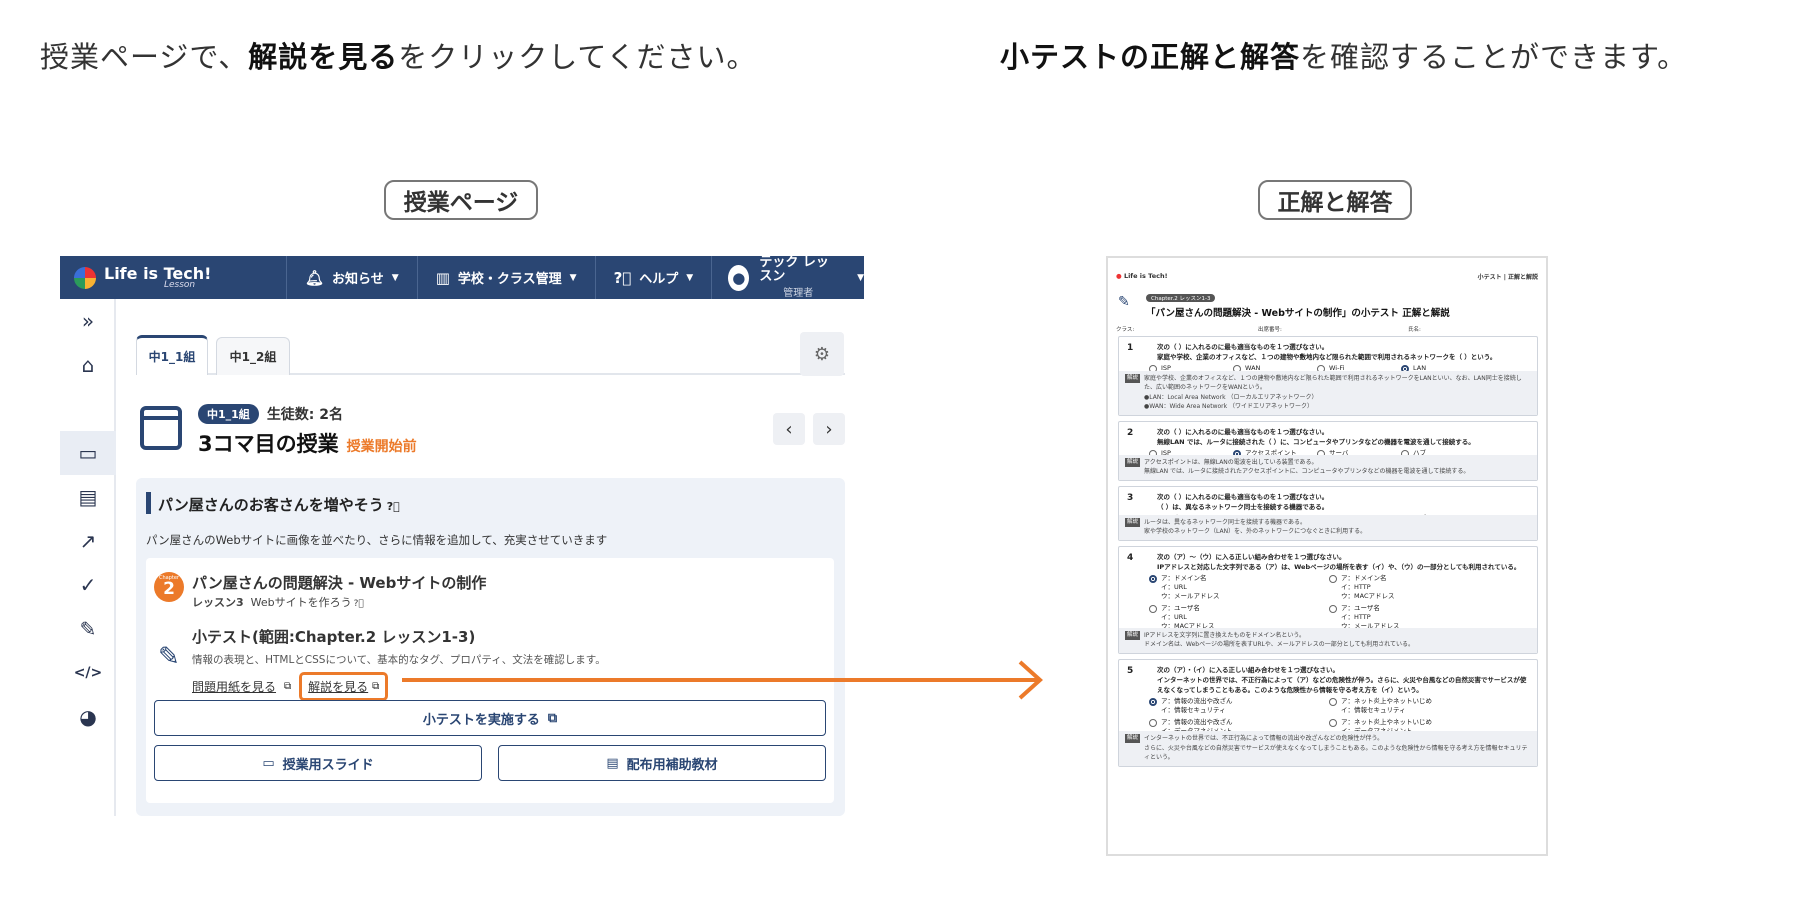 The height and width of the screenshot is (916, 1820). I want to click on check-circle-icon: ✓, so click(88, 585).